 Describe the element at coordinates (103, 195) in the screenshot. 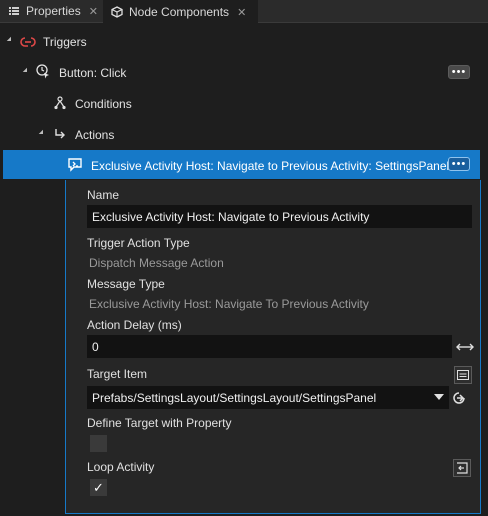

I see `name-label: Name` at that location.